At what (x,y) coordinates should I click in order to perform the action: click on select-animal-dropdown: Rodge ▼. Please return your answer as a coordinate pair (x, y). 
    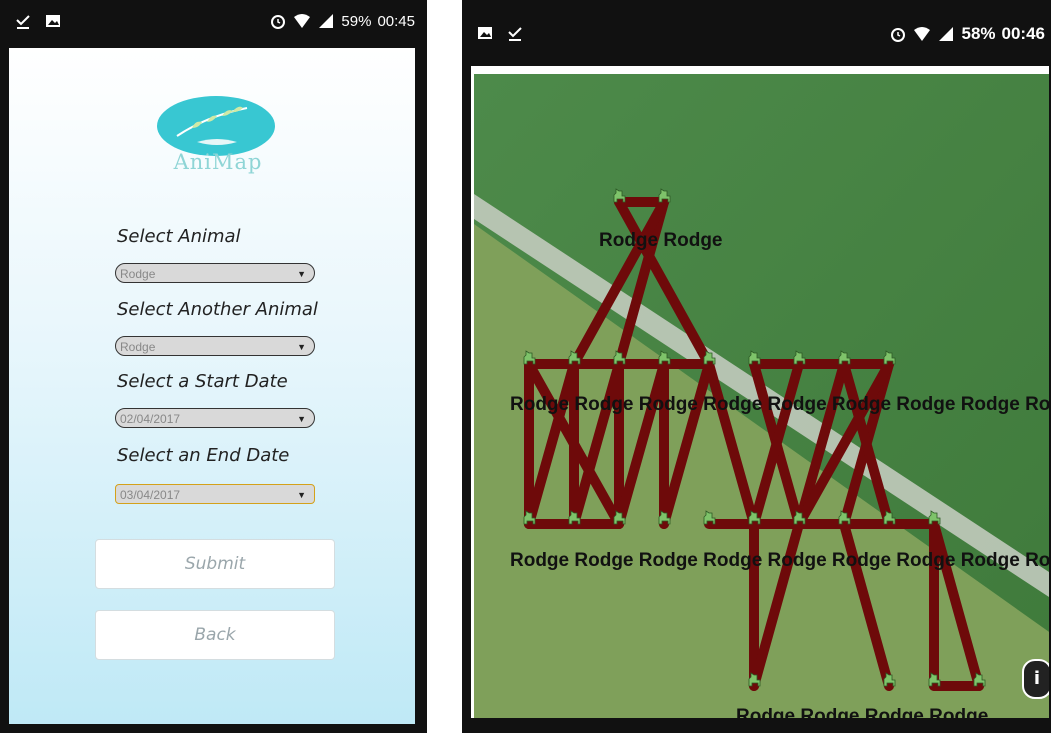
    Looking at the image, I should click on (215, 273).